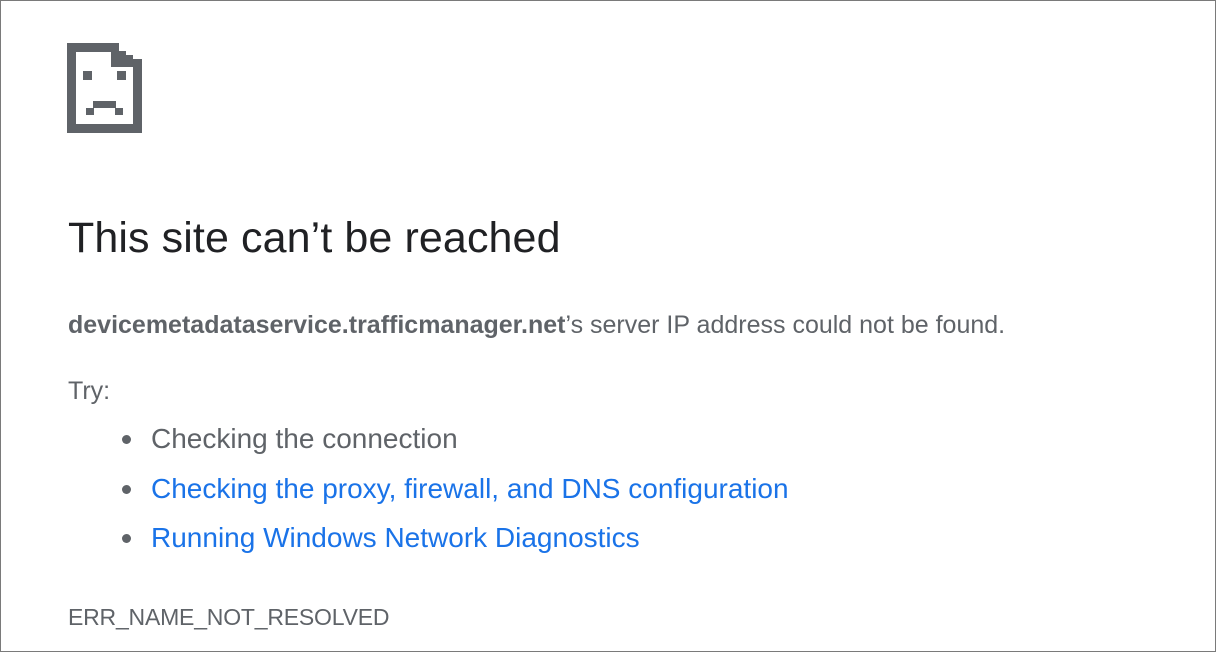 The image size is (1216, 652). I want to click on suggestion-text: Checking the connection, so click(304, 438).